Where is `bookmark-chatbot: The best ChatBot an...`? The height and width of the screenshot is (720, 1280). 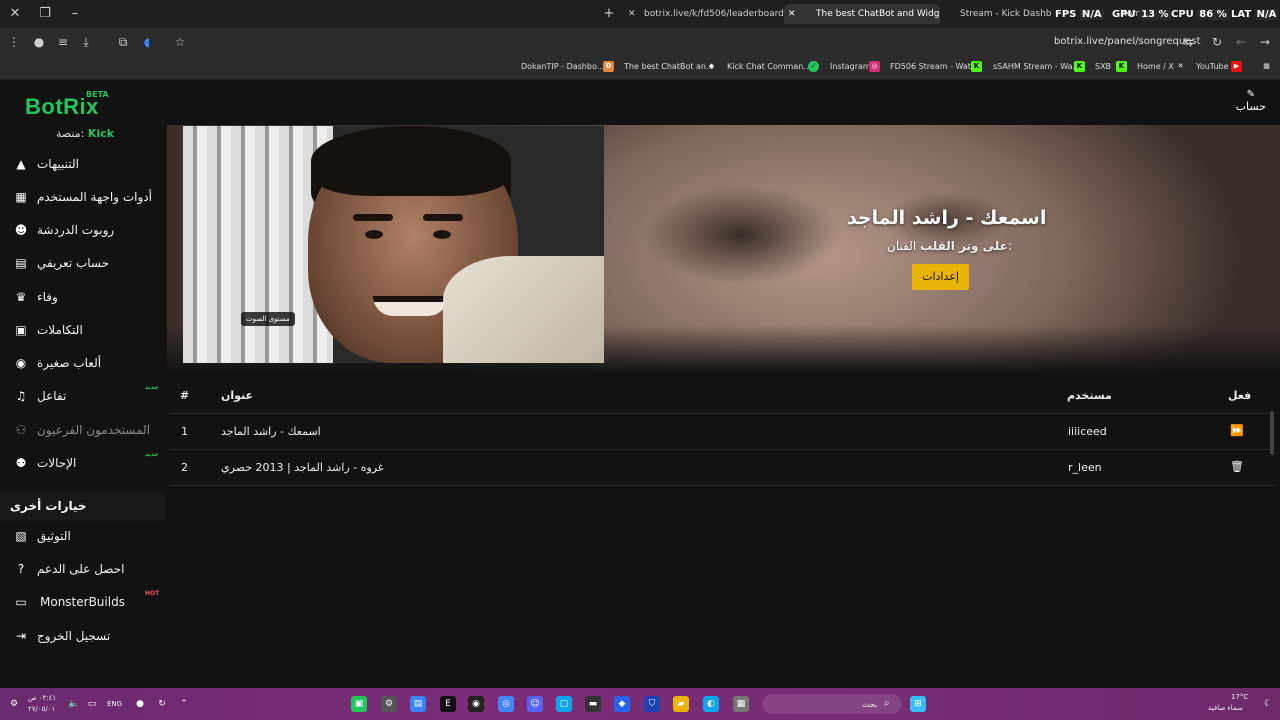 bookmark-chatbot: The best ChatBot an... is located at coordinates (669, 66).